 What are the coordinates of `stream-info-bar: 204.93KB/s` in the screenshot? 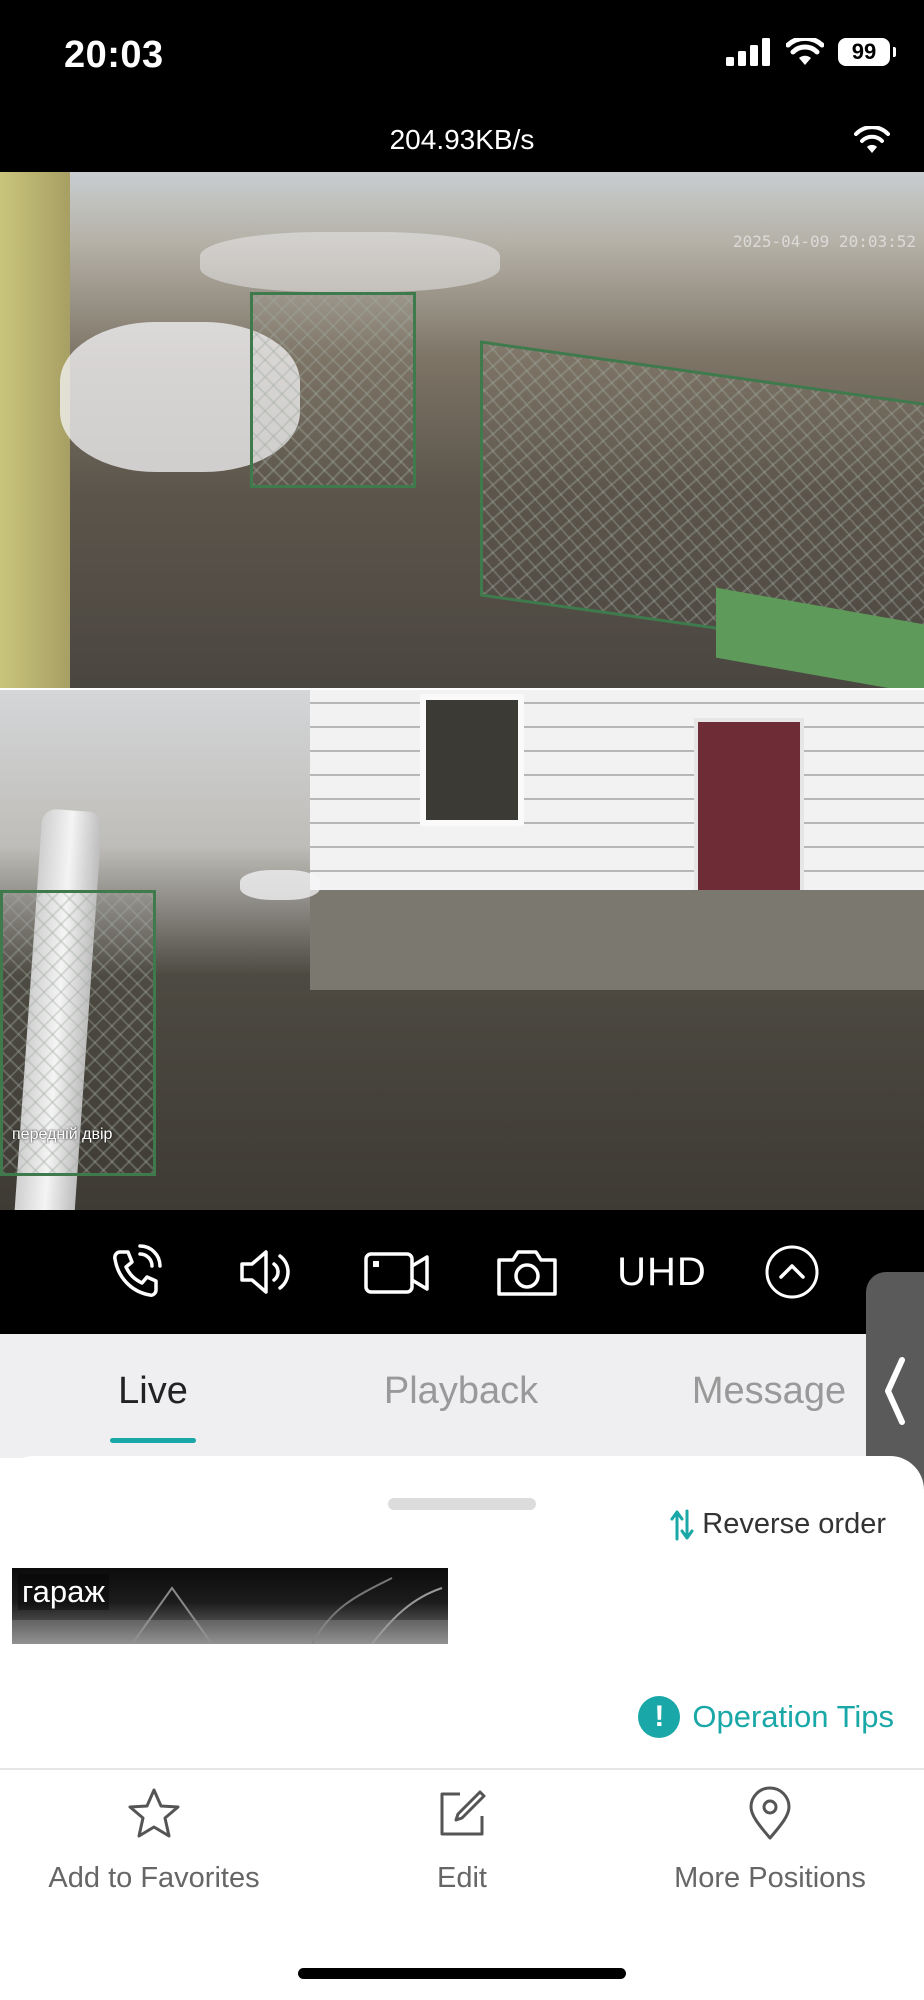 It's located at (462, 142).